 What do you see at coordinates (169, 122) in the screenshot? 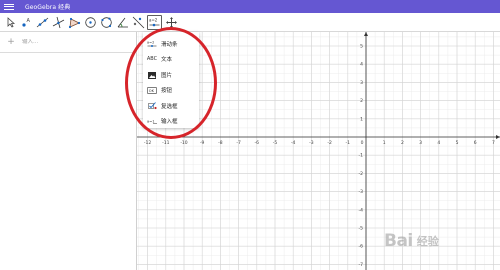
I see `dropdown-item-label: 输入框` at bounding box center [169, 122].